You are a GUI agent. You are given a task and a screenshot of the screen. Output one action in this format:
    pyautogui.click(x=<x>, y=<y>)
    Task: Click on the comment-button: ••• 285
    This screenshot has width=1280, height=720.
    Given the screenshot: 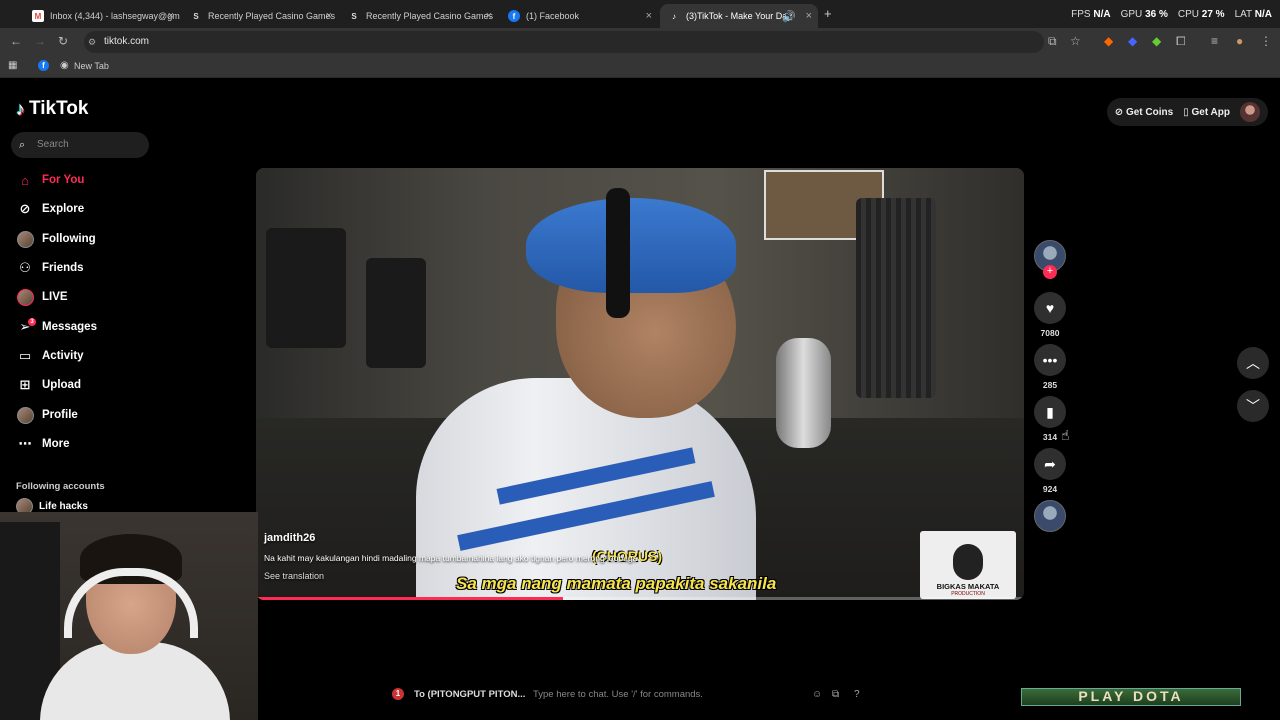 What is the action you would take?
    pyautogui.click(x=1050, y=367)
    